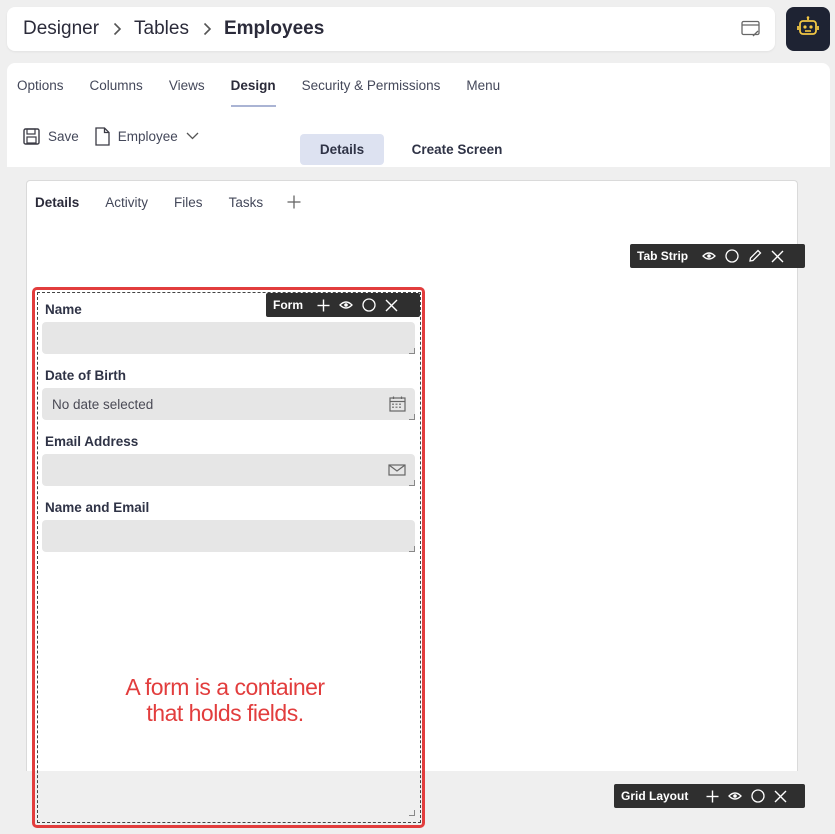 This screenshot has height=834, width=835. I want to click on tab-menu: Menu, so click(483, 85).